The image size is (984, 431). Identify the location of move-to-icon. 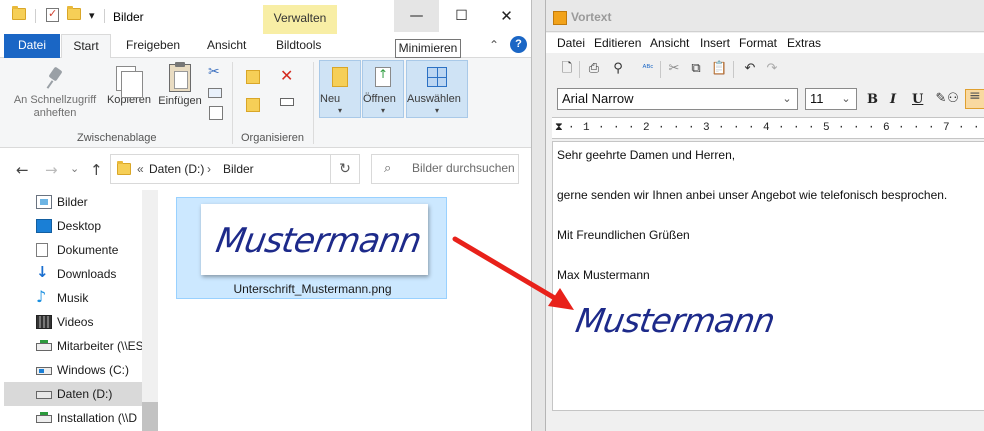
(253, 77).